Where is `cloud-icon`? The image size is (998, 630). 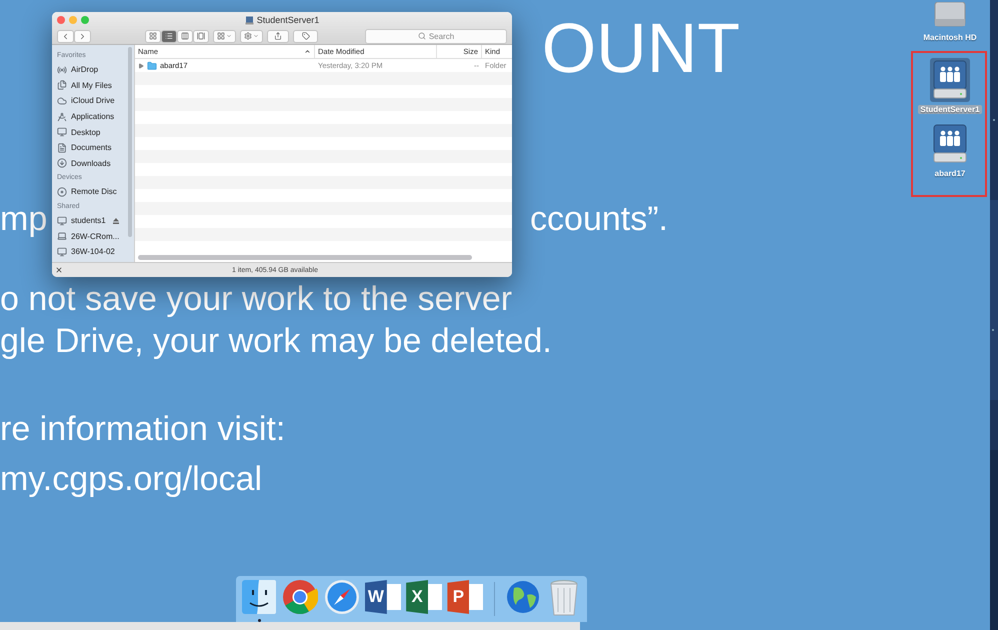
cloud-icon is located at coordinates (62, 101).